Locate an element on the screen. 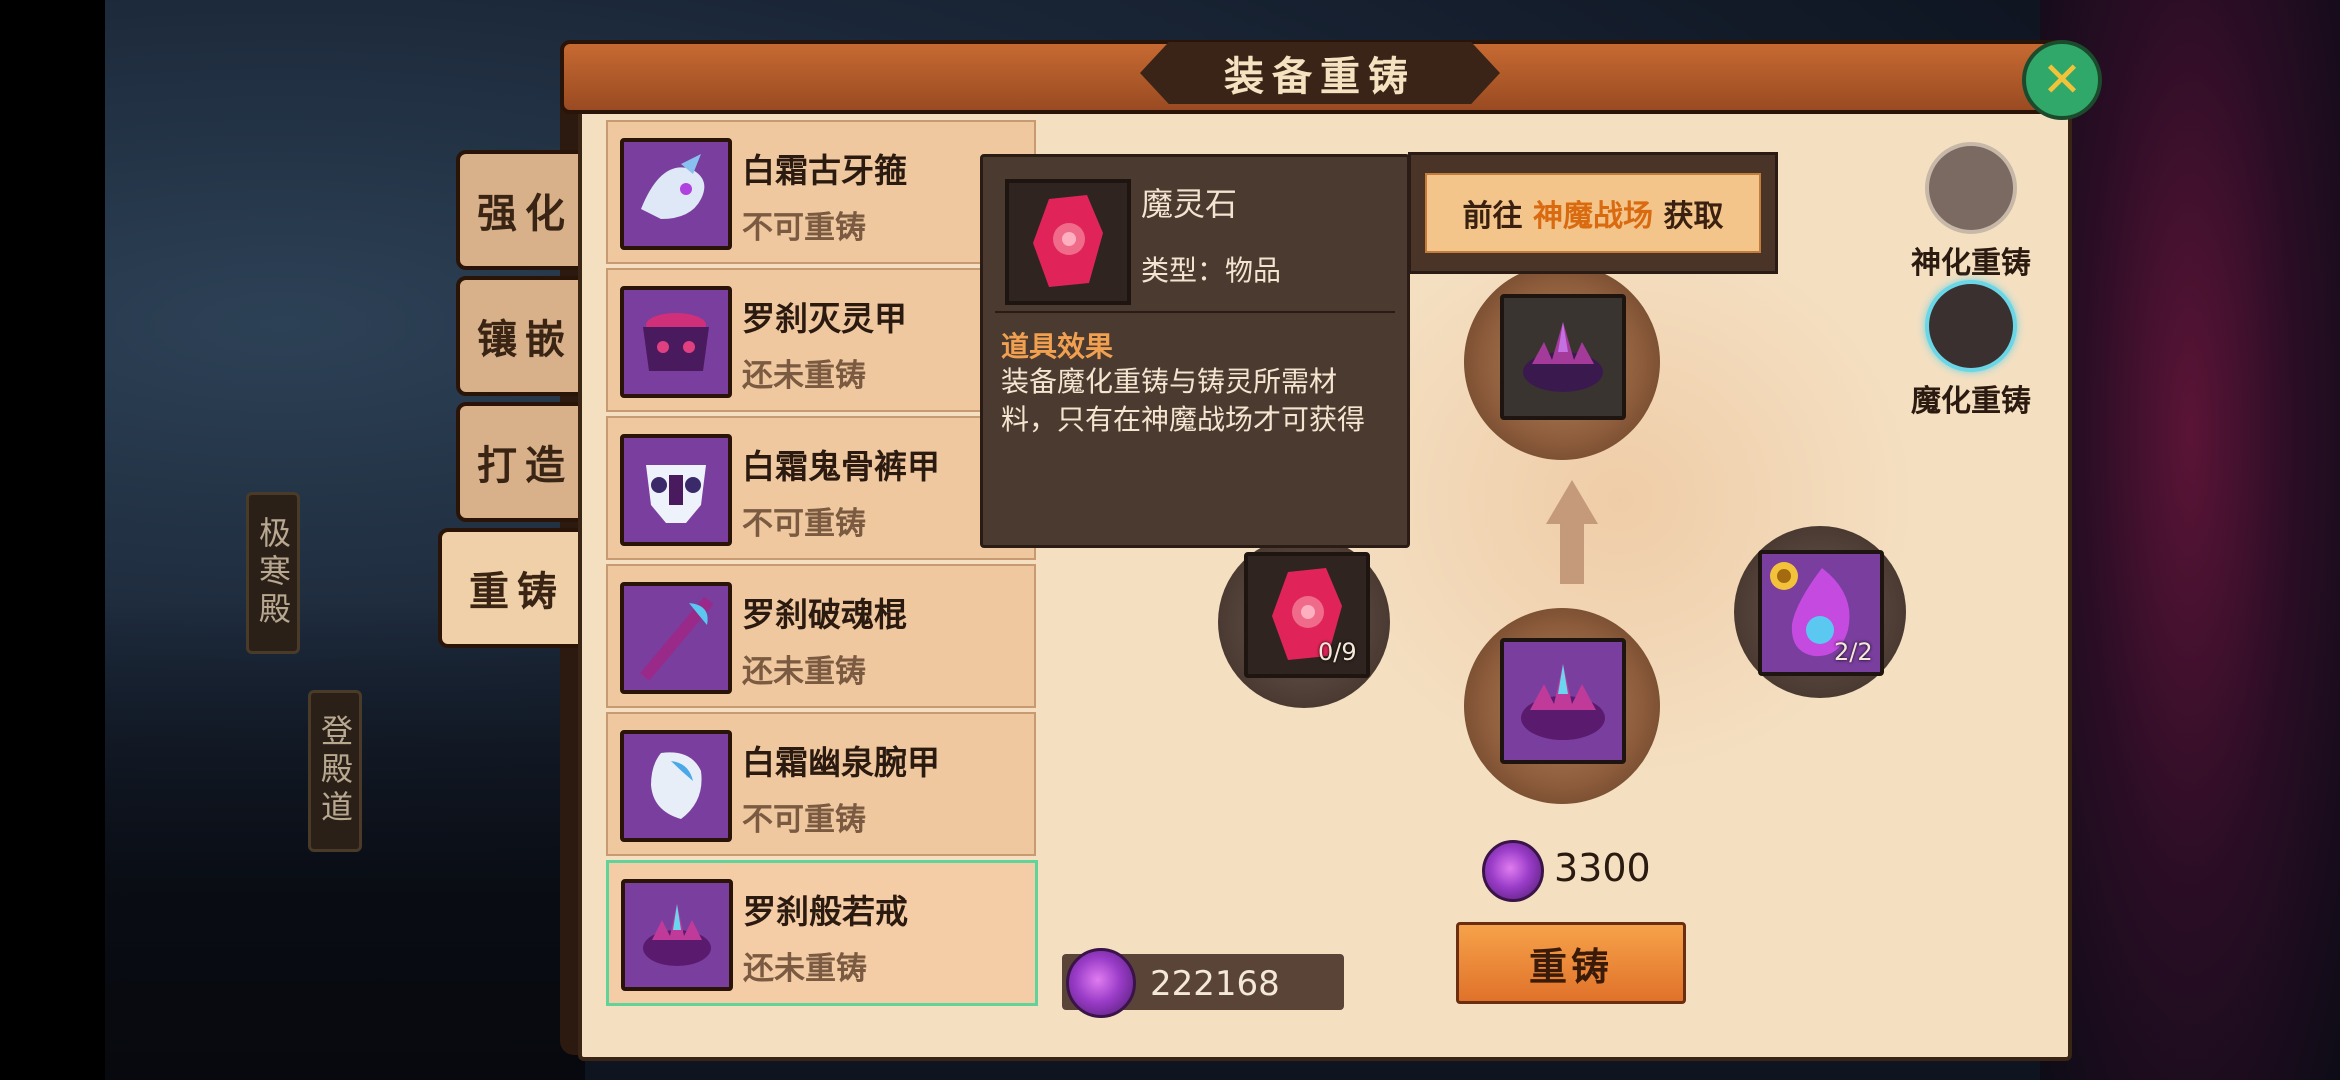 This screenshot has height=1080, width=2340. item-name: 罗刹破魂棍 is located at coordinates (824, 614).